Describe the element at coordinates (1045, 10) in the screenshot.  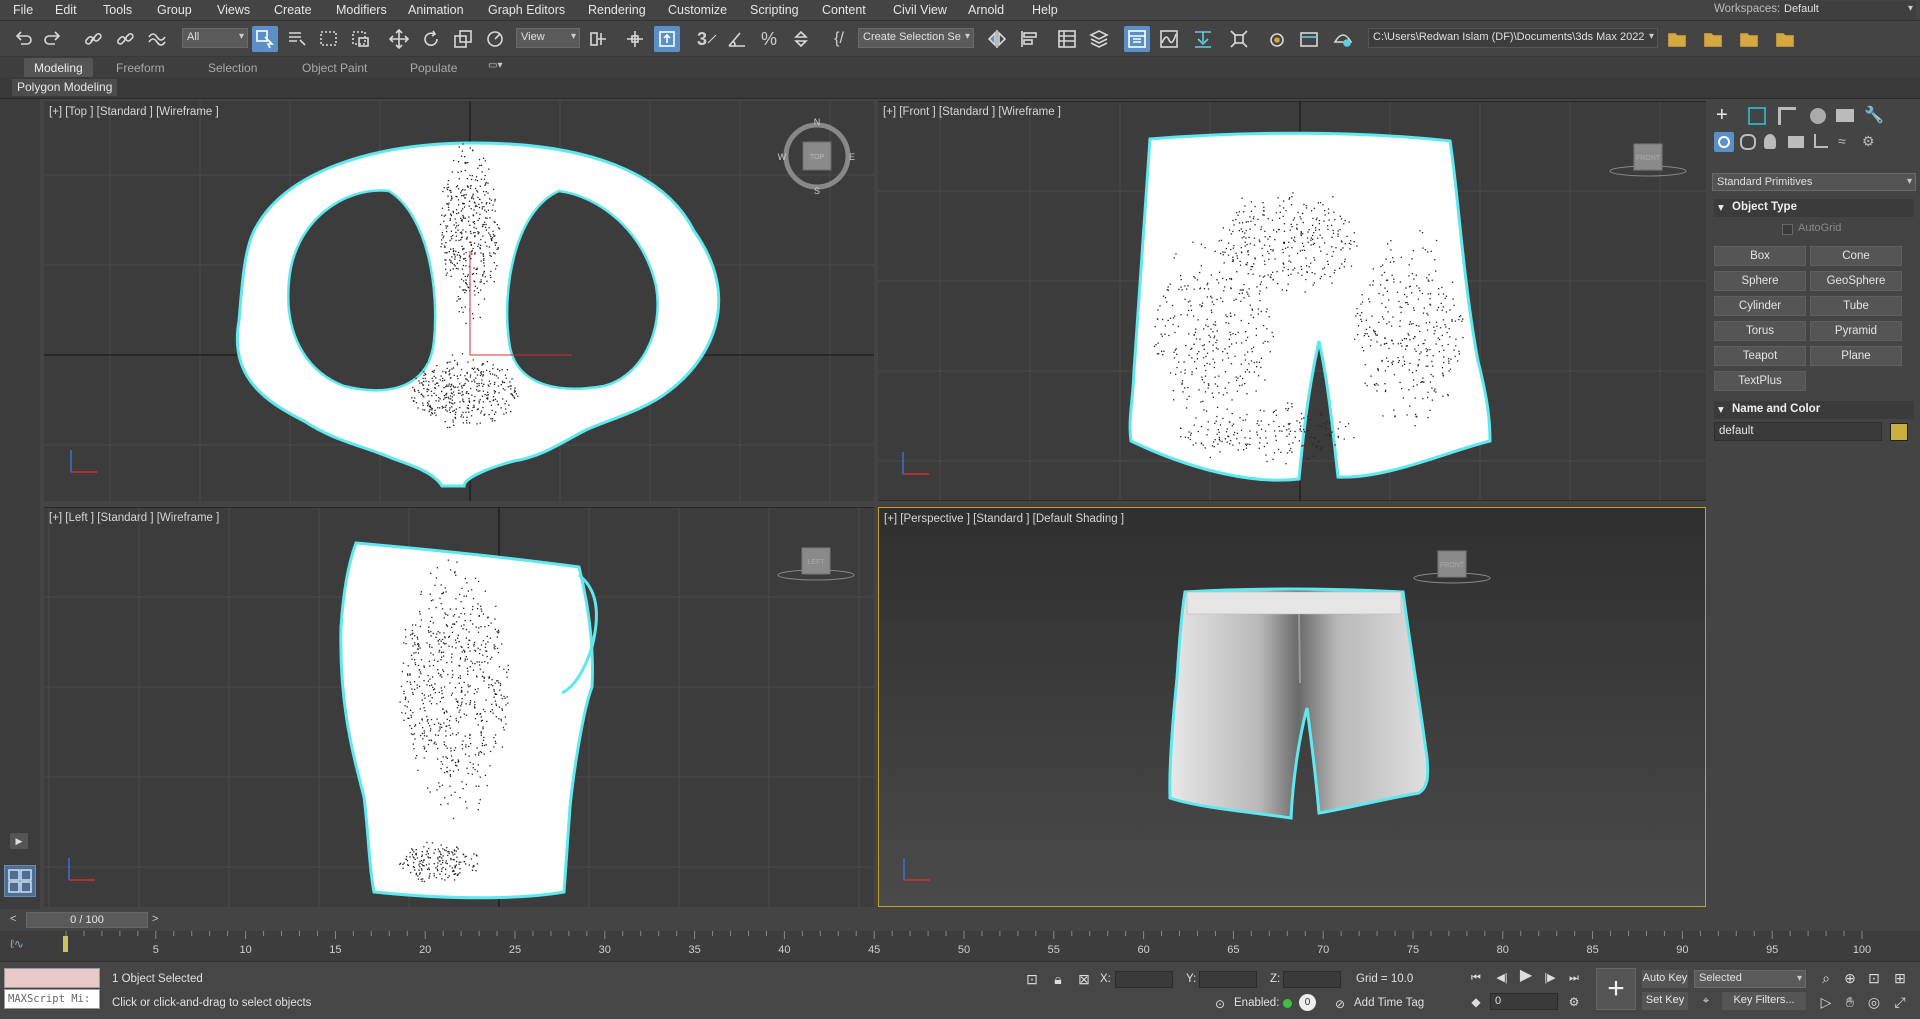
I see `menu-help: Help` at that location.